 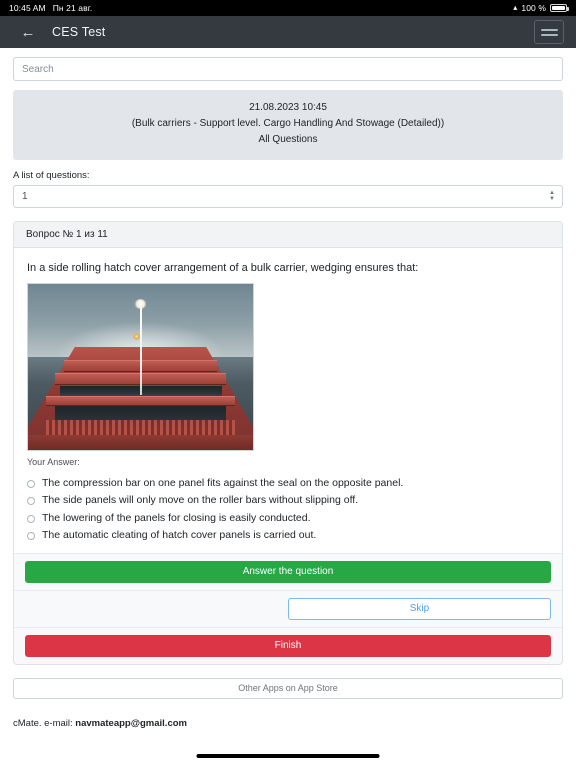 I want to click on page-title: CES Test, so click(x=79, y=32).